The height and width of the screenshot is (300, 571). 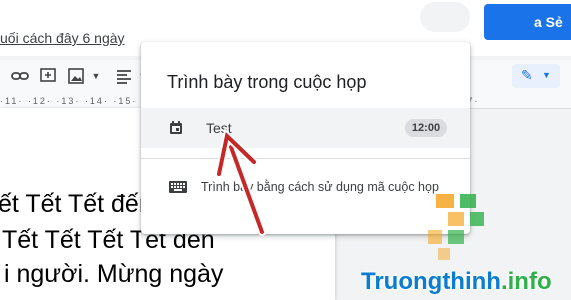 I want to click on link-icon, so click(x=20, y=76).